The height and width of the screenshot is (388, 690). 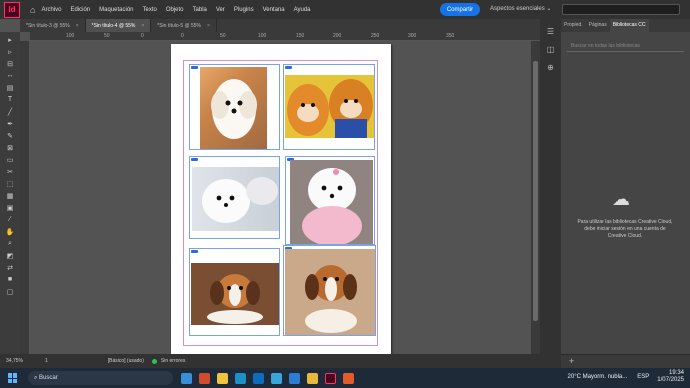 What do you see at coordinates (186, 378) in the screenshot?
I see `task-view-icon` at bounding box center [186, 378].